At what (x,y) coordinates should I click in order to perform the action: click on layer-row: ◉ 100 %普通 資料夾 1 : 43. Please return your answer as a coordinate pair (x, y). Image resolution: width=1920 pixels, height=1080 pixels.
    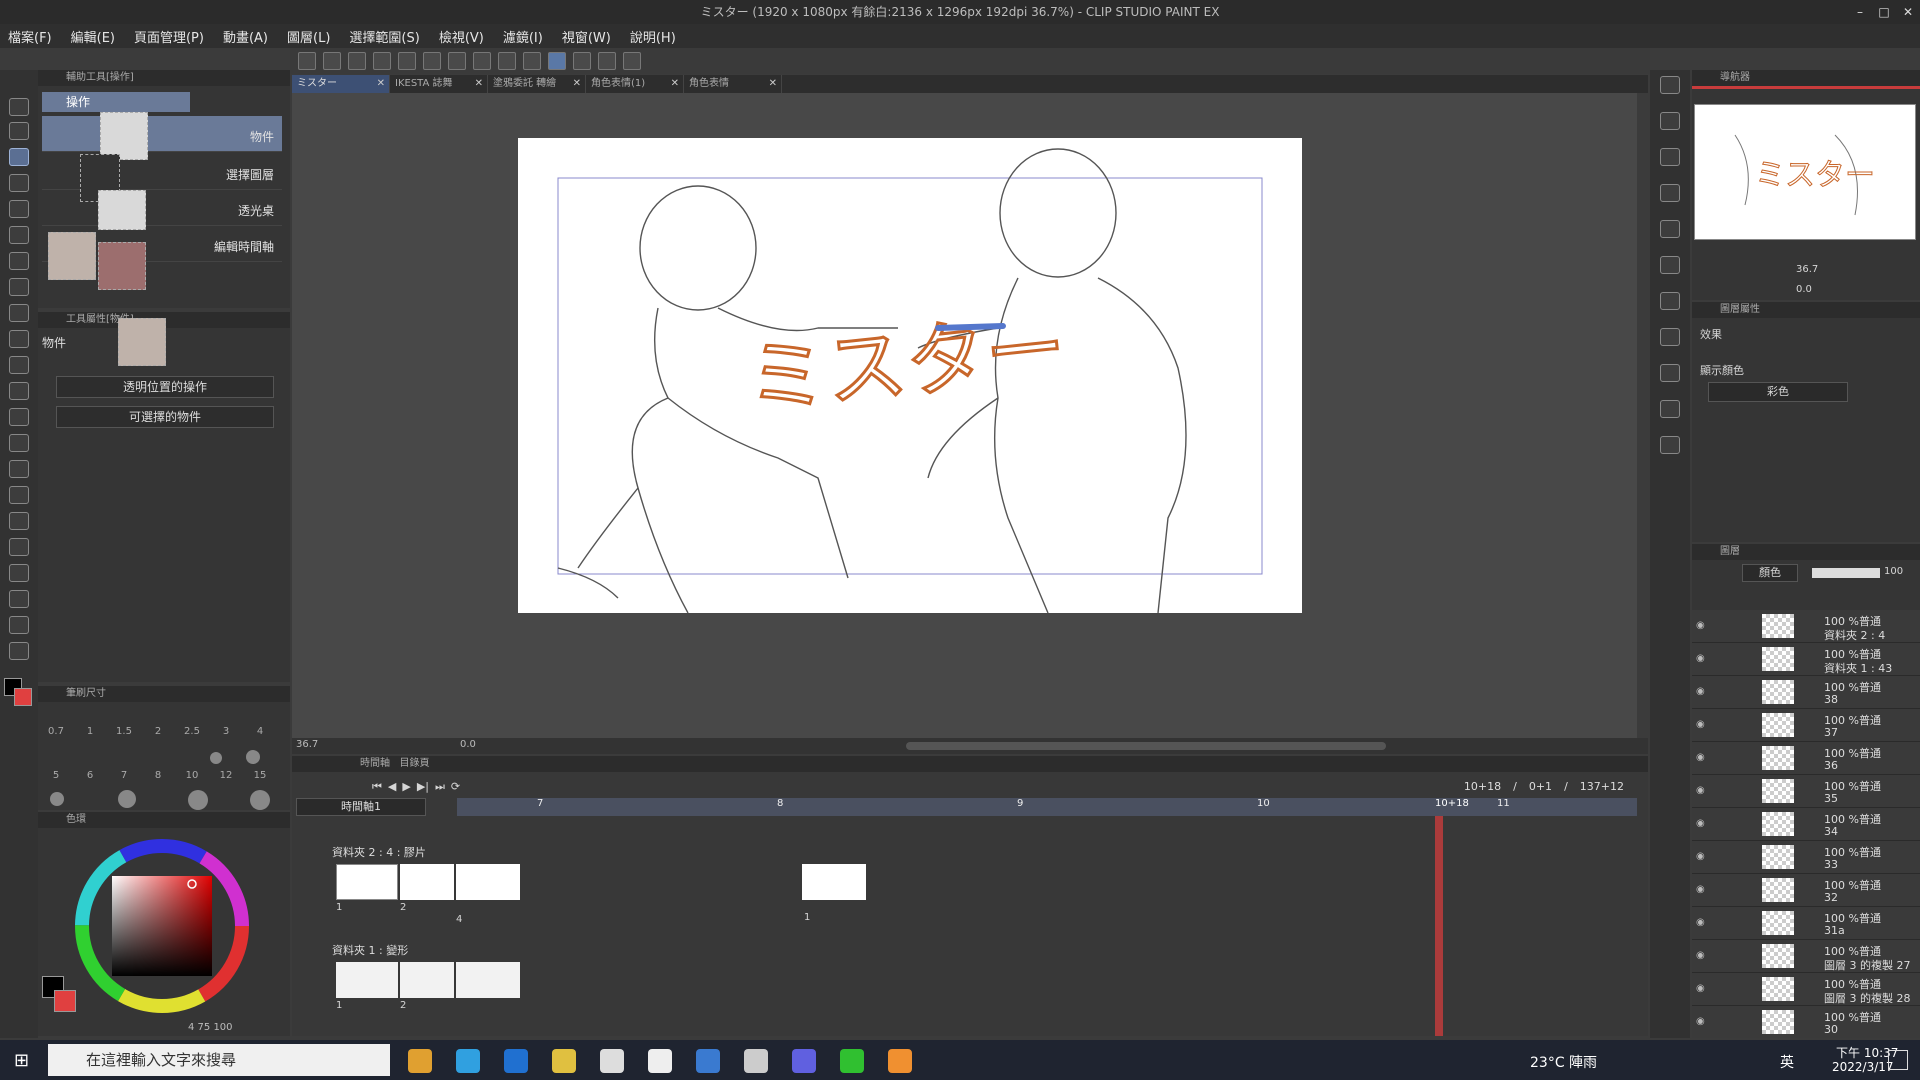
    Looking at the image, I should click on (1806, 659).